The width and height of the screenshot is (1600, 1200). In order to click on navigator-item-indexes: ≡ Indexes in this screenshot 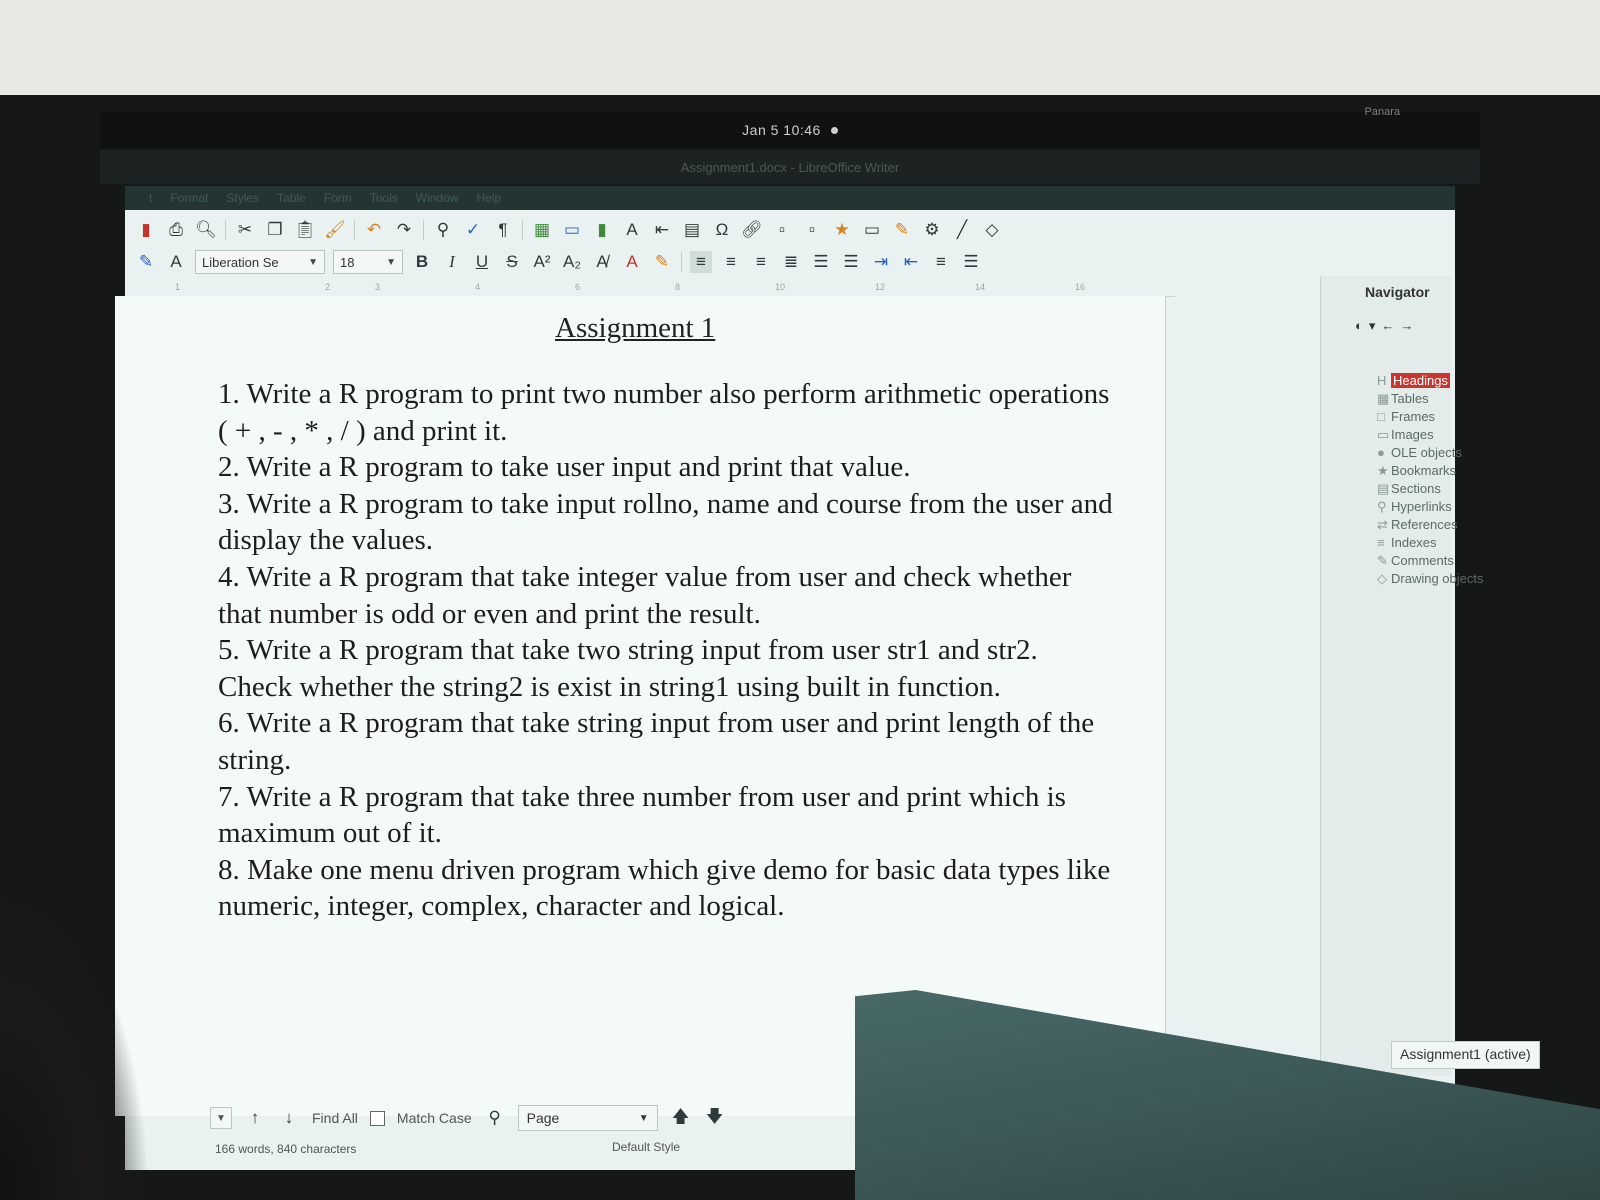, I will do `click(1430, 543)`.